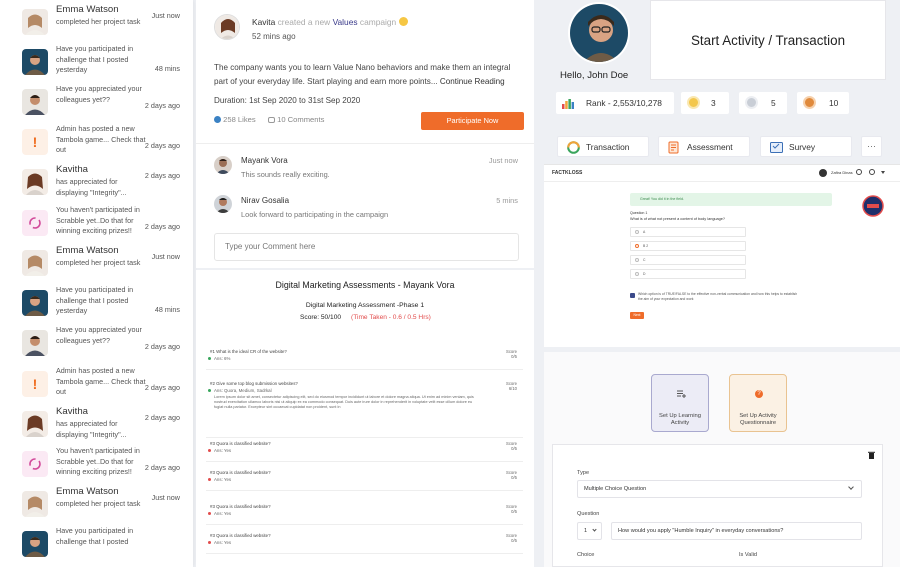  What do you see at coordinates (823, 173) in the screenshot?
I see `quiz-user-avatar` at bounding box center [823, 173].